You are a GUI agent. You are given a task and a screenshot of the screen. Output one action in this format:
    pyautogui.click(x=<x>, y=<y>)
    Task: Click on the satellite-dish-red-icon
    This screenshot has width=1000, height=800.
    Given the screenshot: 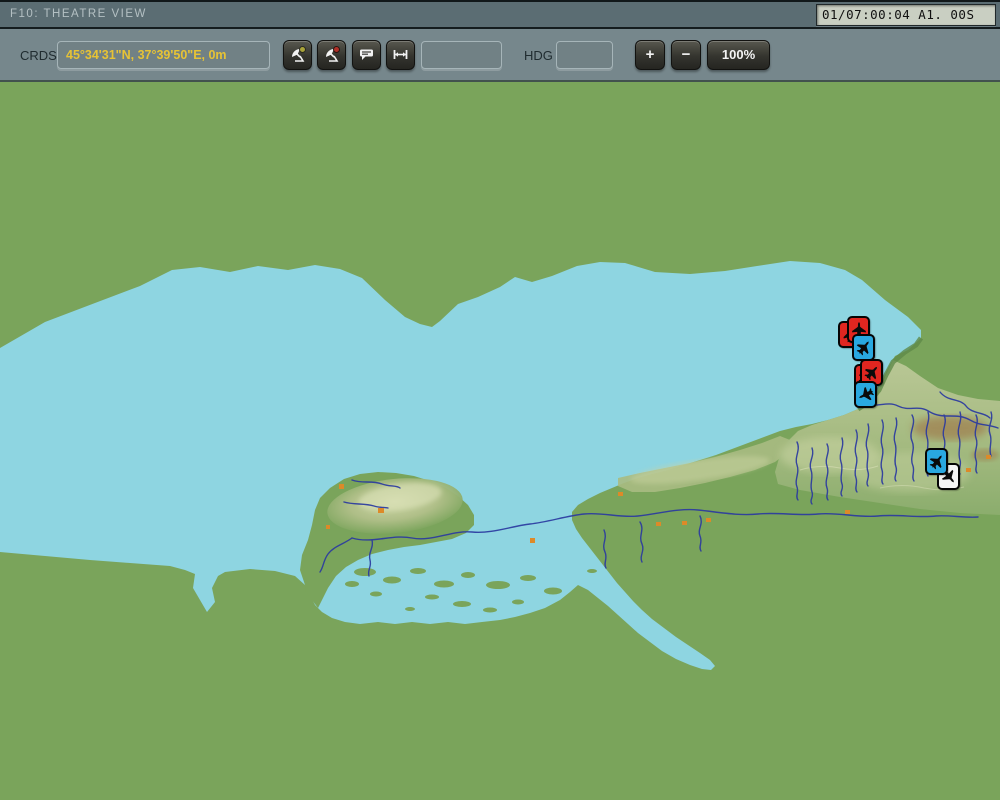 What is the action you would take?
    pyautogui.click(x=333, y=54)
    